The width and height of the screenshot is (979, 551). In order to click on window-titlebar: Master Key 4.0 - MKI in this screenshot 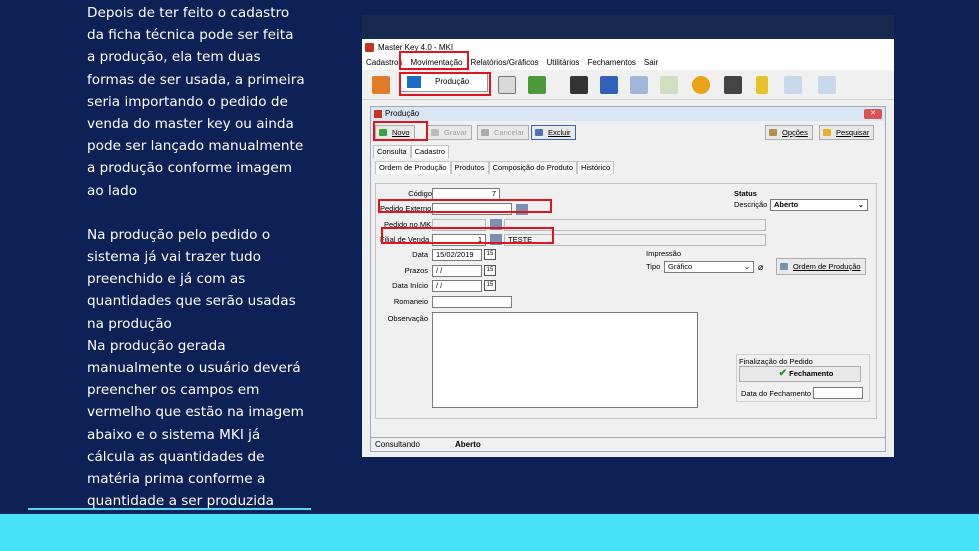, I will do `click(628, 47)`.